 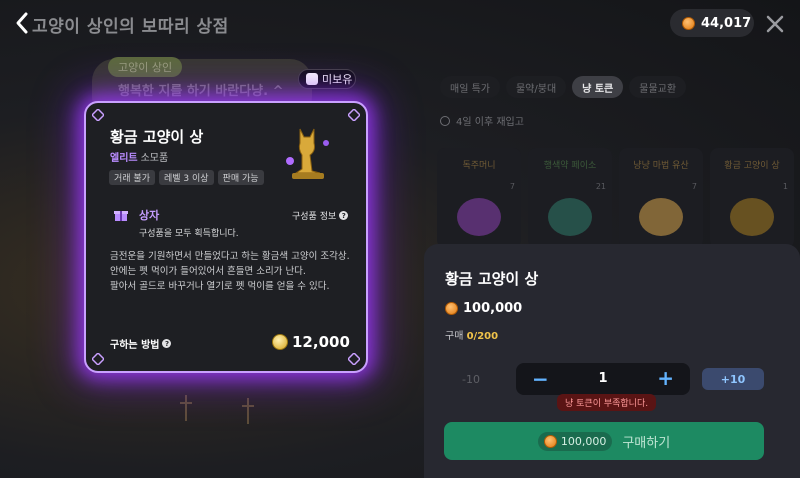 I want to click on contents-info-label: 구성품 정보, so click(x=314, y=217).